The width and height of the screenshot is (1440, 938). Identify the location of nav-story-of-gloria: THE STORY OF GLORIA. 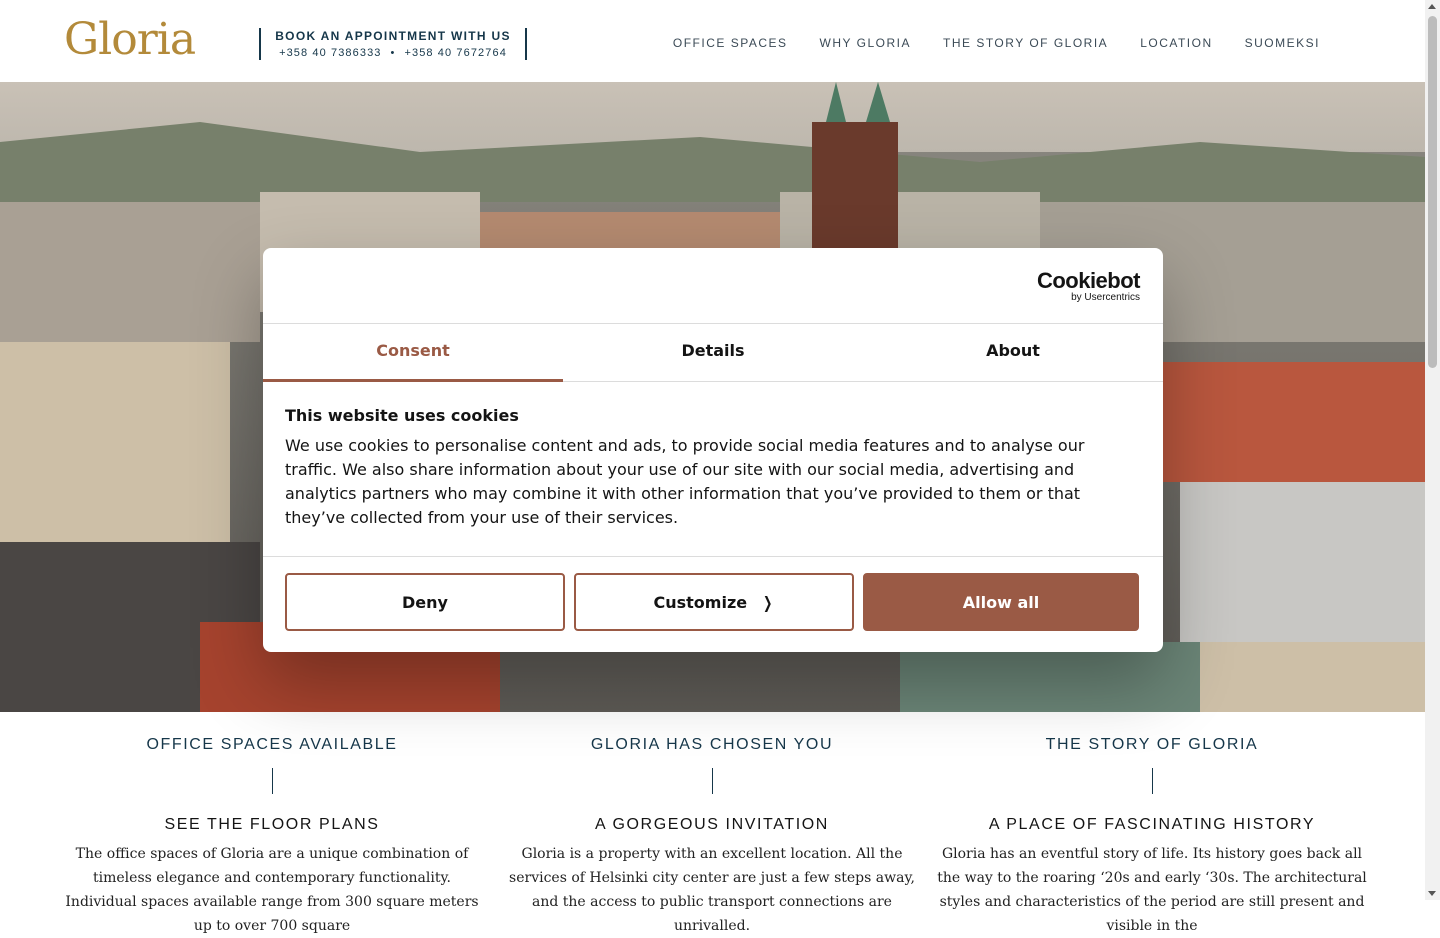
(1025, 43).